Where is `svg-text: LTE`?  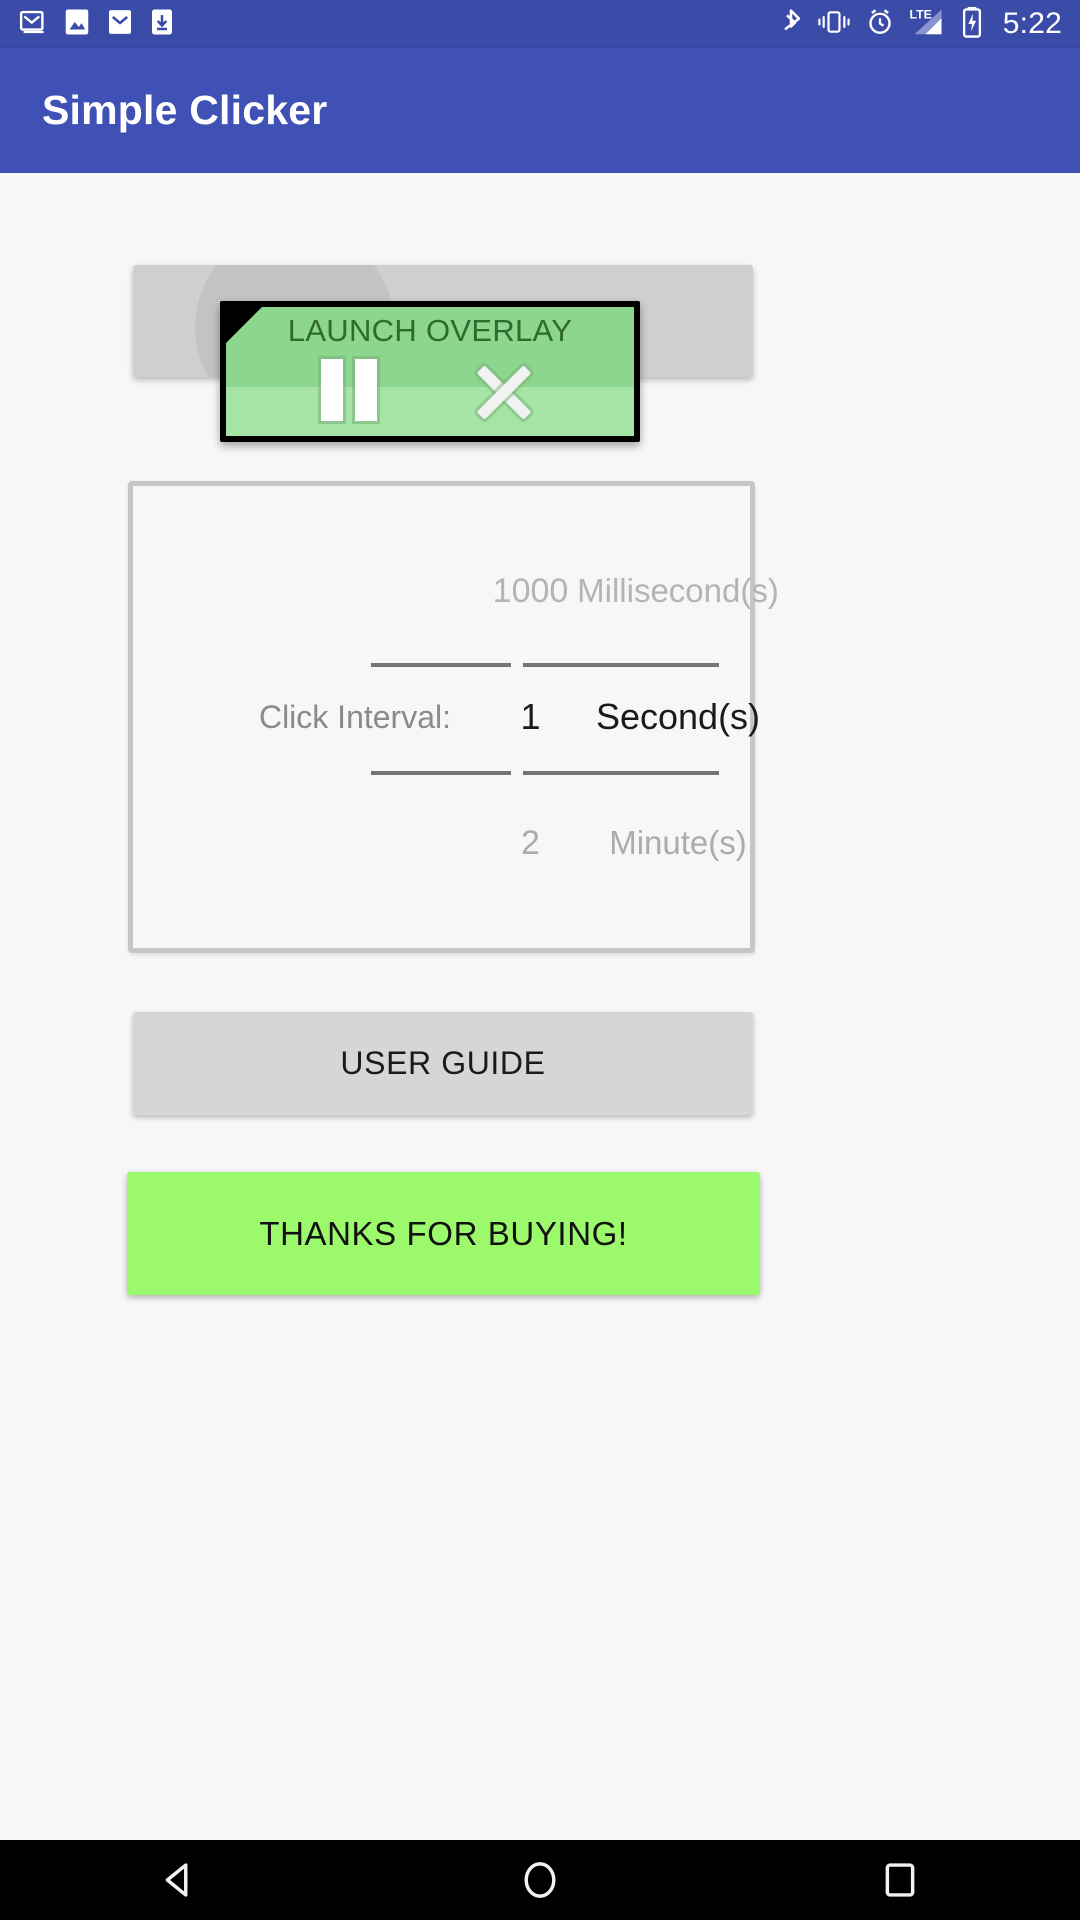
svg-text: LTE is located at coordinates (920, 14).